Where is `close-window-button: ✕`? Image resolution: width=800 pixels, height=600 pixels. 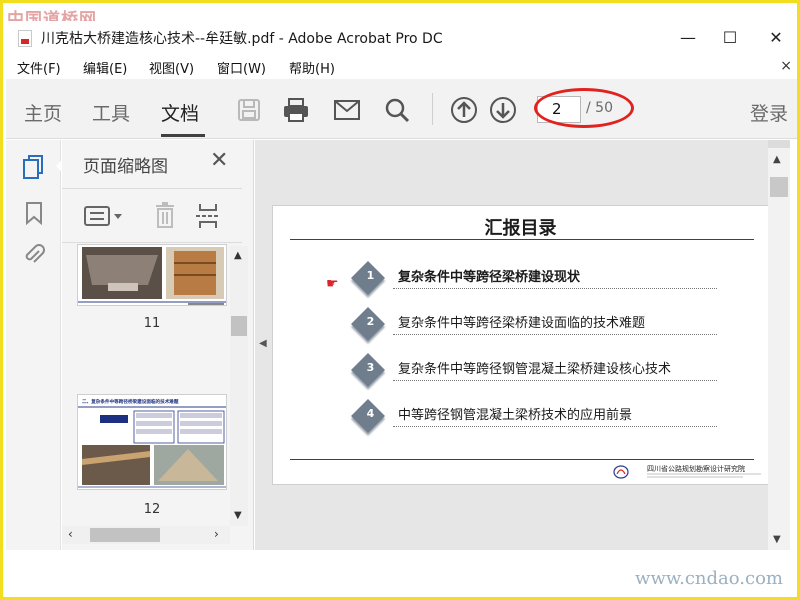 close-window-button: ✕ is located at coordinates (775, 37).